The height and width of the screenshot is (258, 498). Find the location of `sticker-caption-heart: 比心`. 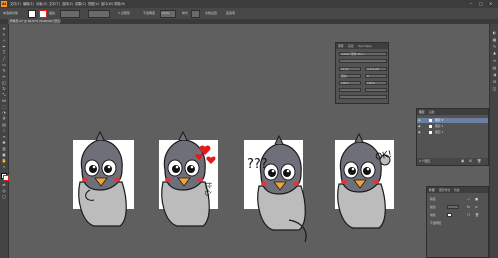

sticker-caption-heart: 比心 is located at coordinates (208, 189).